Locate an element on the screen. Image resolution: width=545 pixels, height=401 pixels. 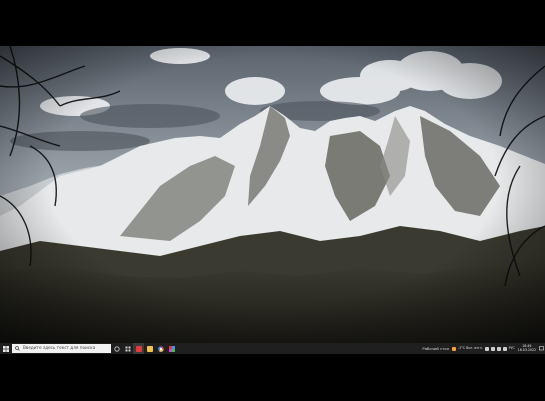
taskbar-chrome is located at coordinates (160, 348).